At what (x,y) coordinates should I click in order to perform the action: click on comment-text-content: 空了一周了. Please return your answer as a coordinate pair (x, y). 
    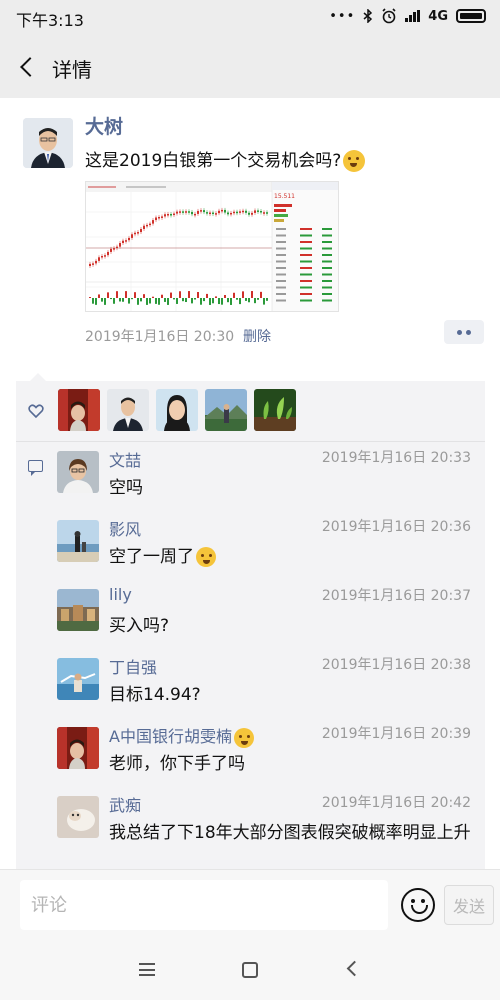
    Looking at the image, I should click on (151, 557).